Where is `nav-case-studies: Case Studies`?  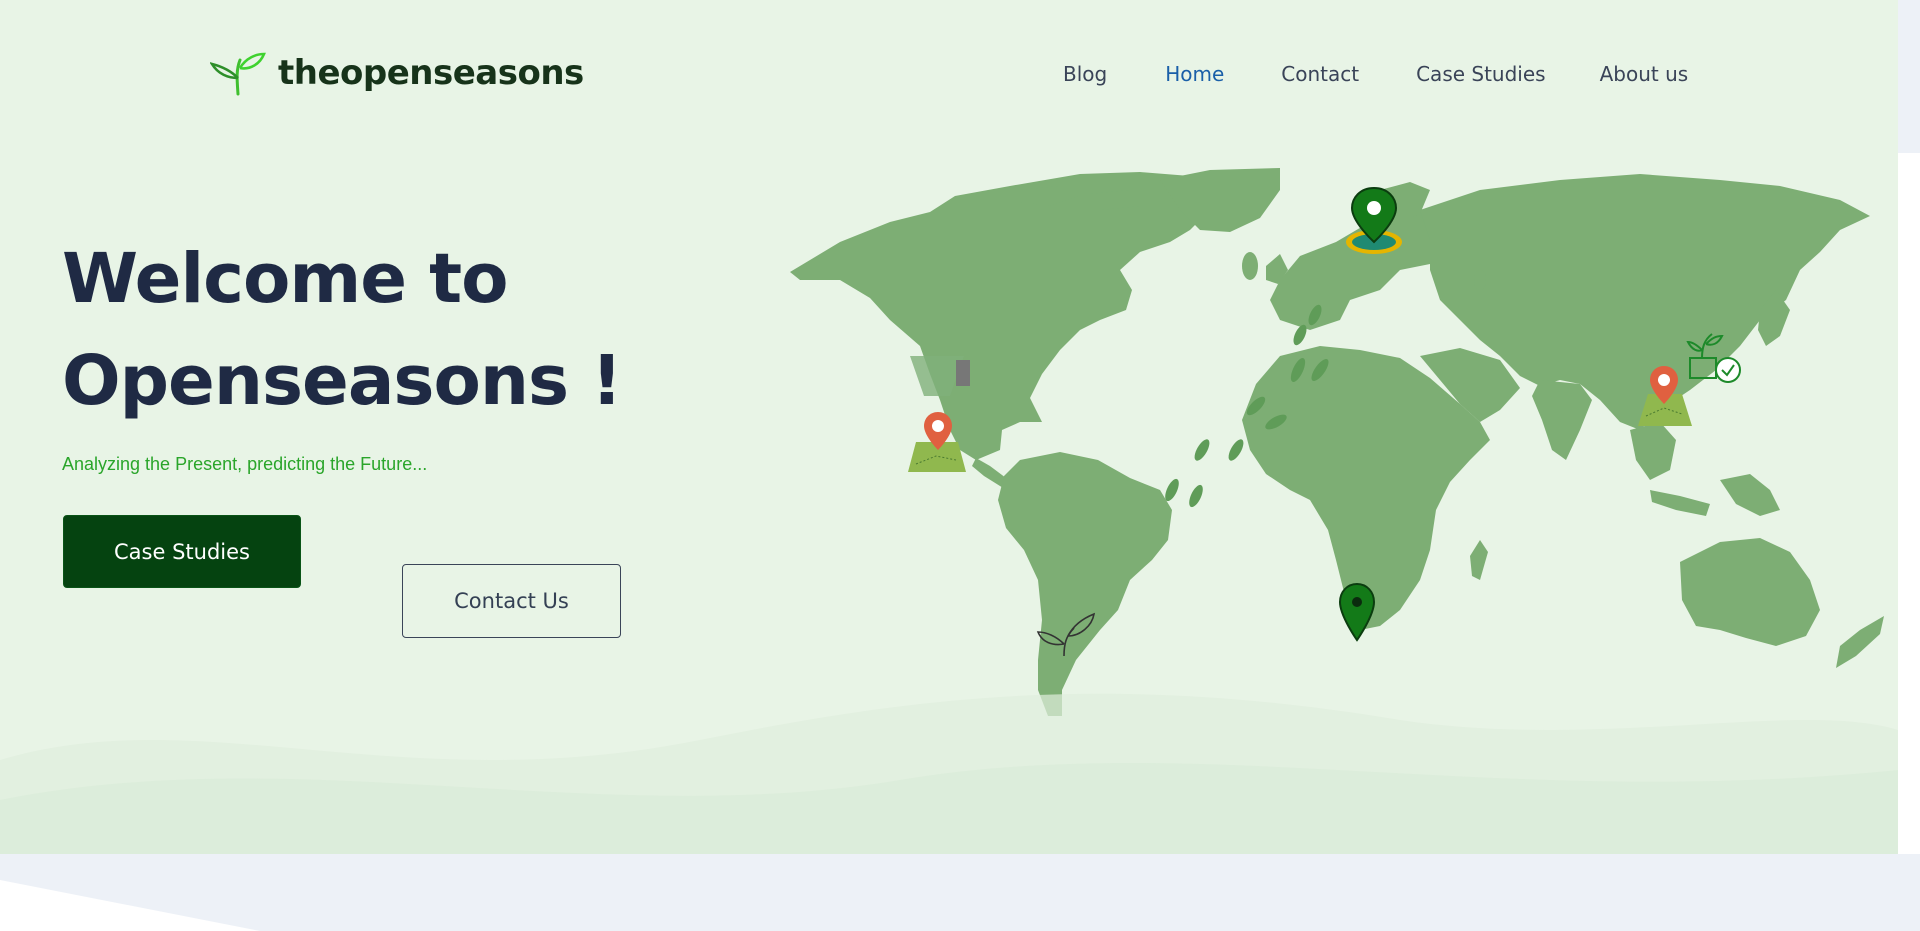
nav-case-studies: Case Studies is located at coordinates (1481, 74).